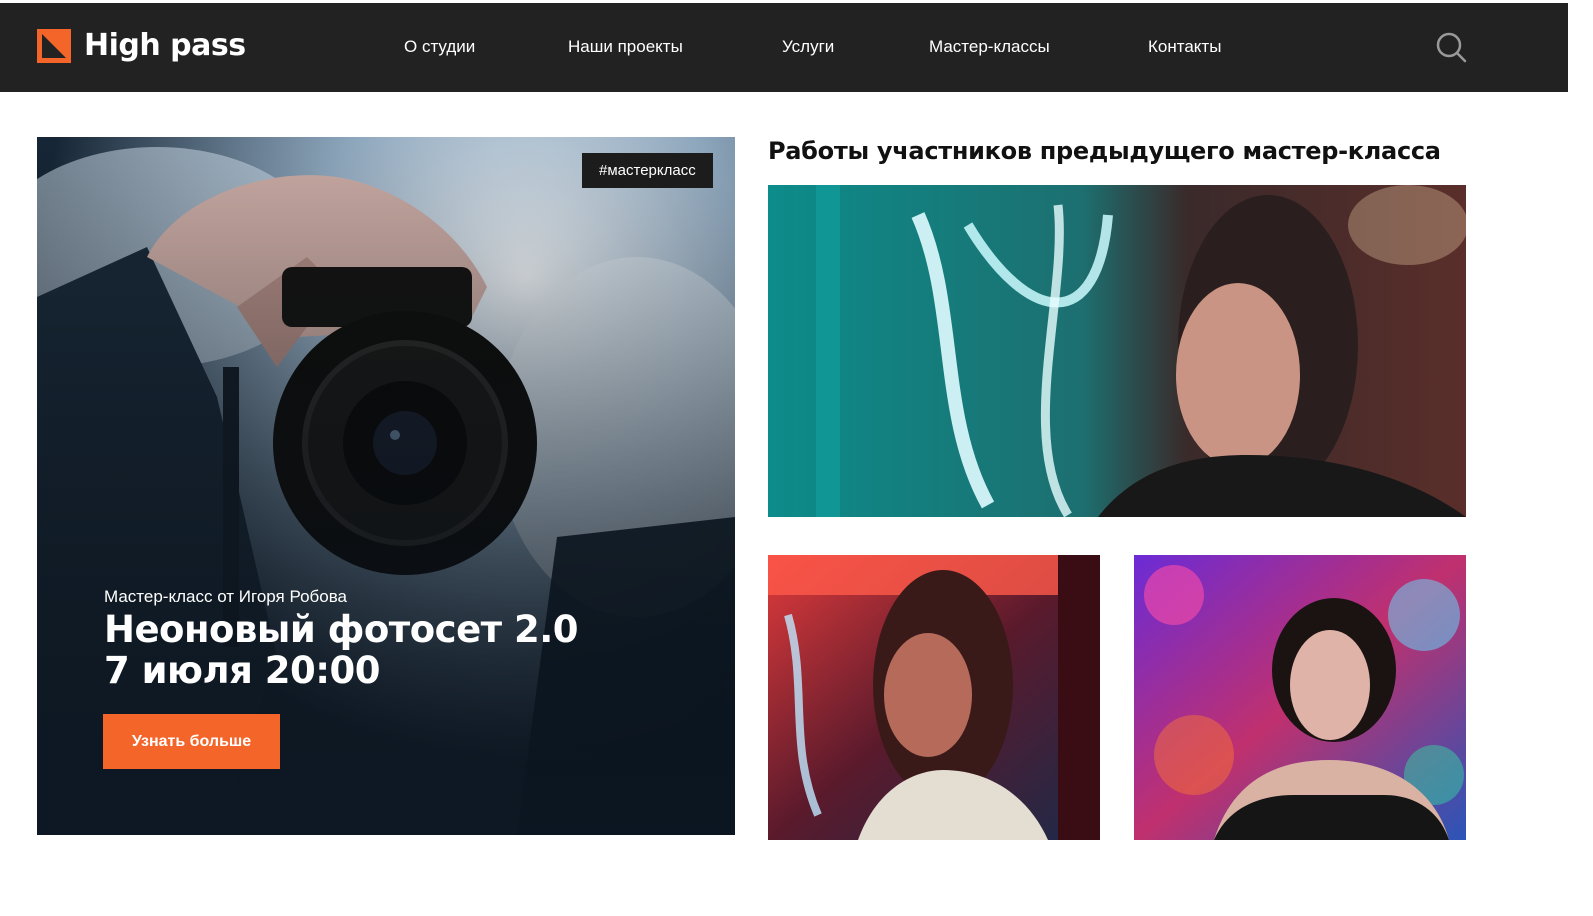 This screenshot has height=916, width=1593. Describe the element at coordinates (191, 741) in the screenshot. I see `learn-more-button: Узнать больше` at that location.